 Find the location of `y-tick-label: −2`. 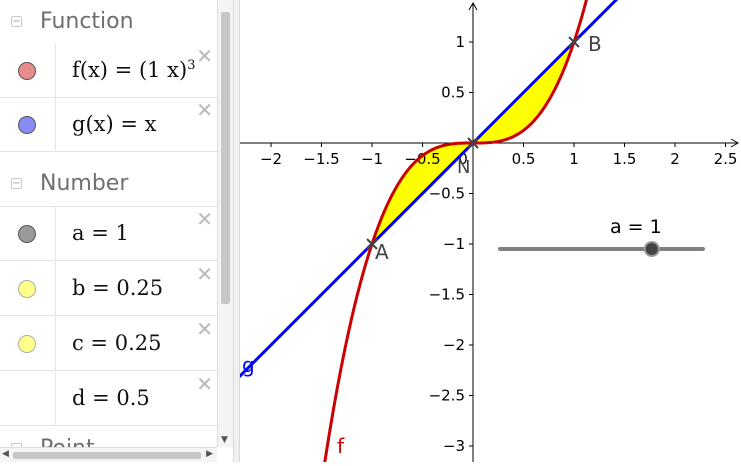

y-tick-label: −2 is located at coordinates (454, 345).